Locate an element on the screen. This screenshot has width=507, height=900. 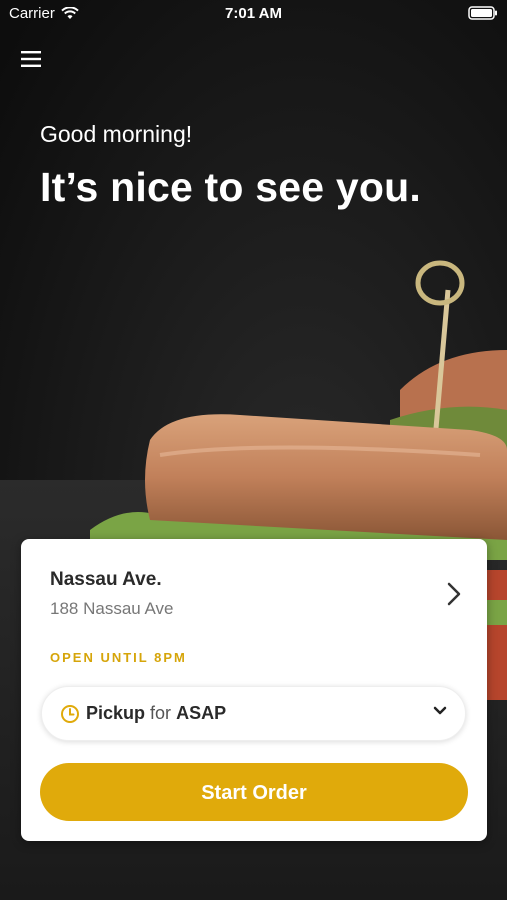
battery-icon is located at coordinates (483, 15).